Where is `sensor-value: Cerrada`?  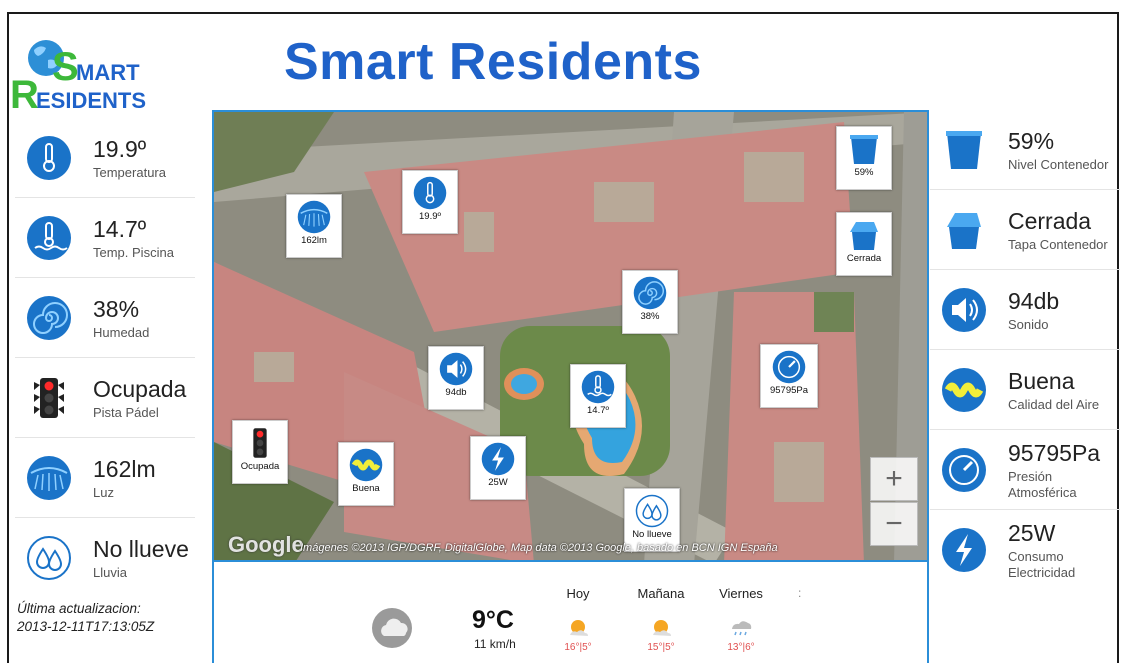
sensor-value: Cerrada is located at coordinates (1050, 220).